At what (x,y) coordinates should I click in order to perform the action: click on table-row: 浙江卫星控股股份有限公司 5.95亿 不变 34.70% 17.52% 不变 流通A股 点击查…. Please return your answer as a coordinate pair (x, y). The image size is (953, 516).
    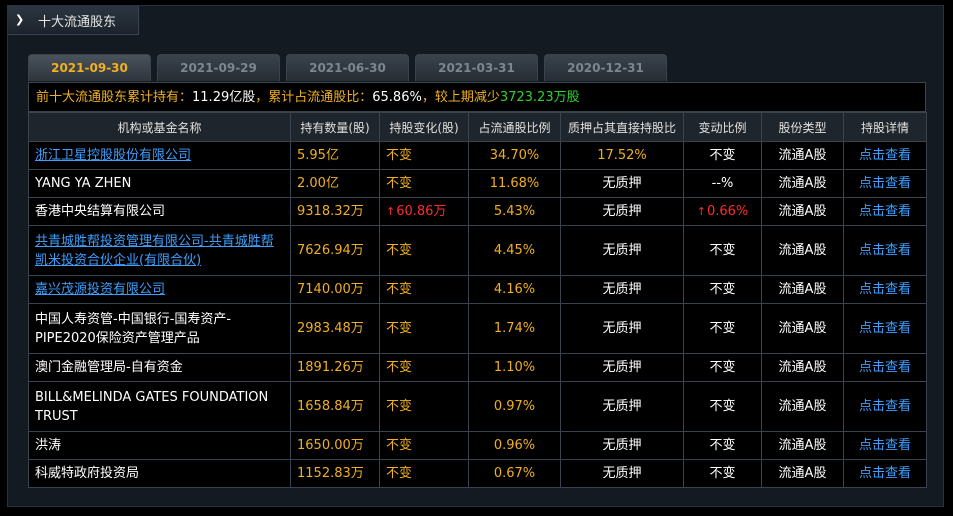
    Looking at the image, I should click on (477, 155).